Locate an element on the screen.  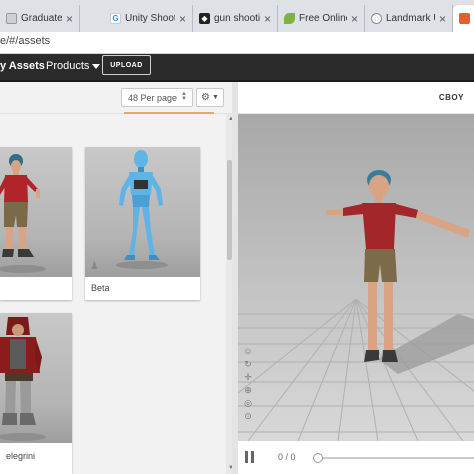
browser-tab-free-online: Free Online Yo × is located at coordinates (321, 18).